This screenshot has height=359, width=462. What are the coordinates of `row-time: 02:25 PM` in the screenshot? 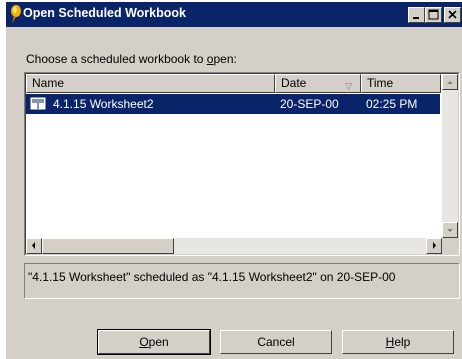 It's located at (392, 104).